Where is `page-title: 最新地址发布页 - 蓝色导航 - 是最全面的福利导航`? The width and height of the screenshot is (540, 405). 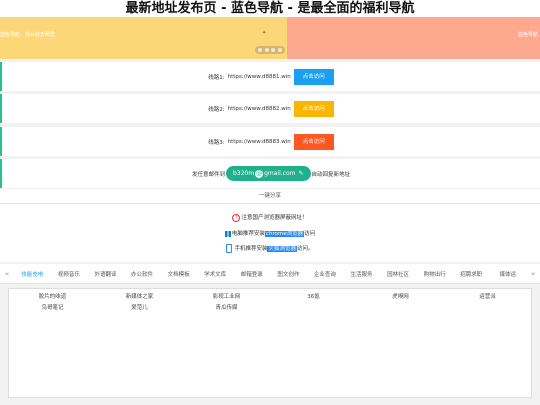 page-title: 最新地址发布页 - 蓝色导航 - 是最全面的福利导航 is located at coordinates (270, 8).